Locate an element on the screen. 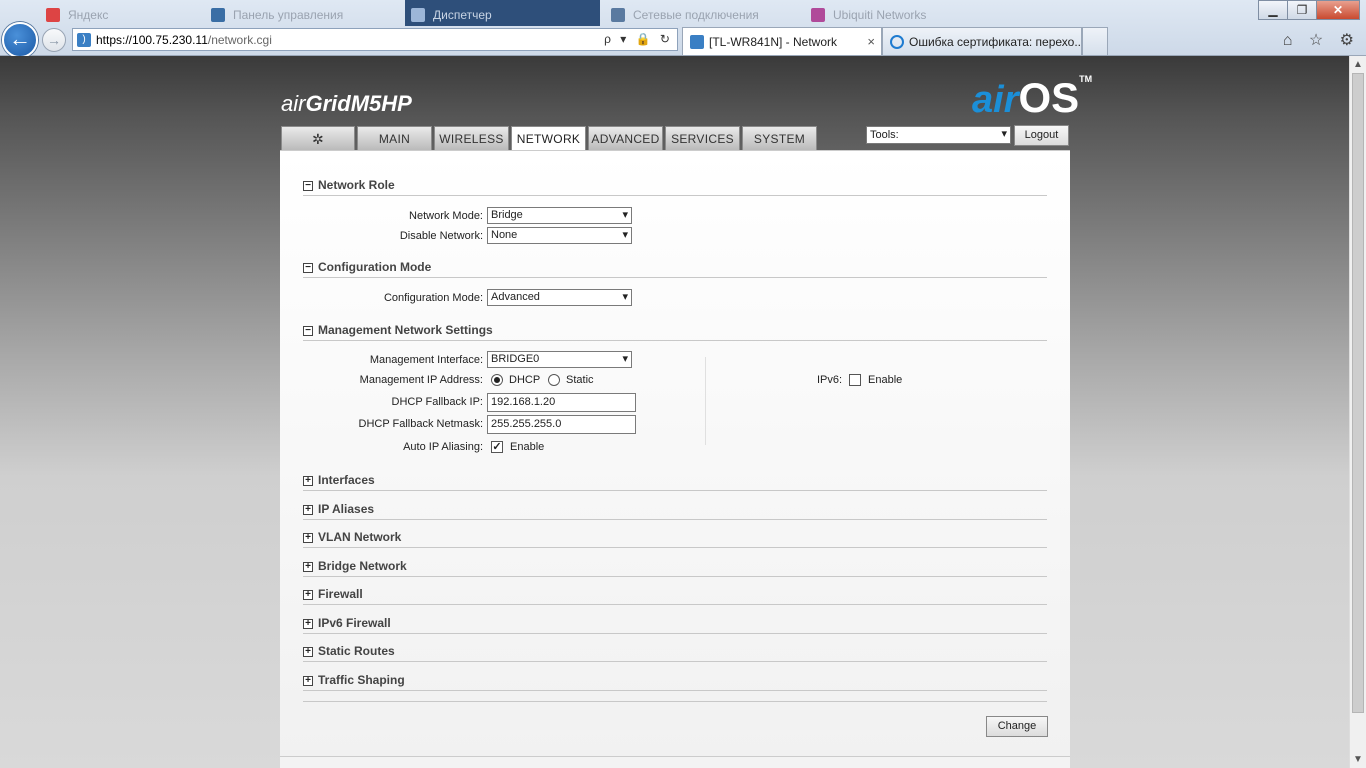  page-scrollbar: ▲ ▼ is located at coordinates (1357, 412).